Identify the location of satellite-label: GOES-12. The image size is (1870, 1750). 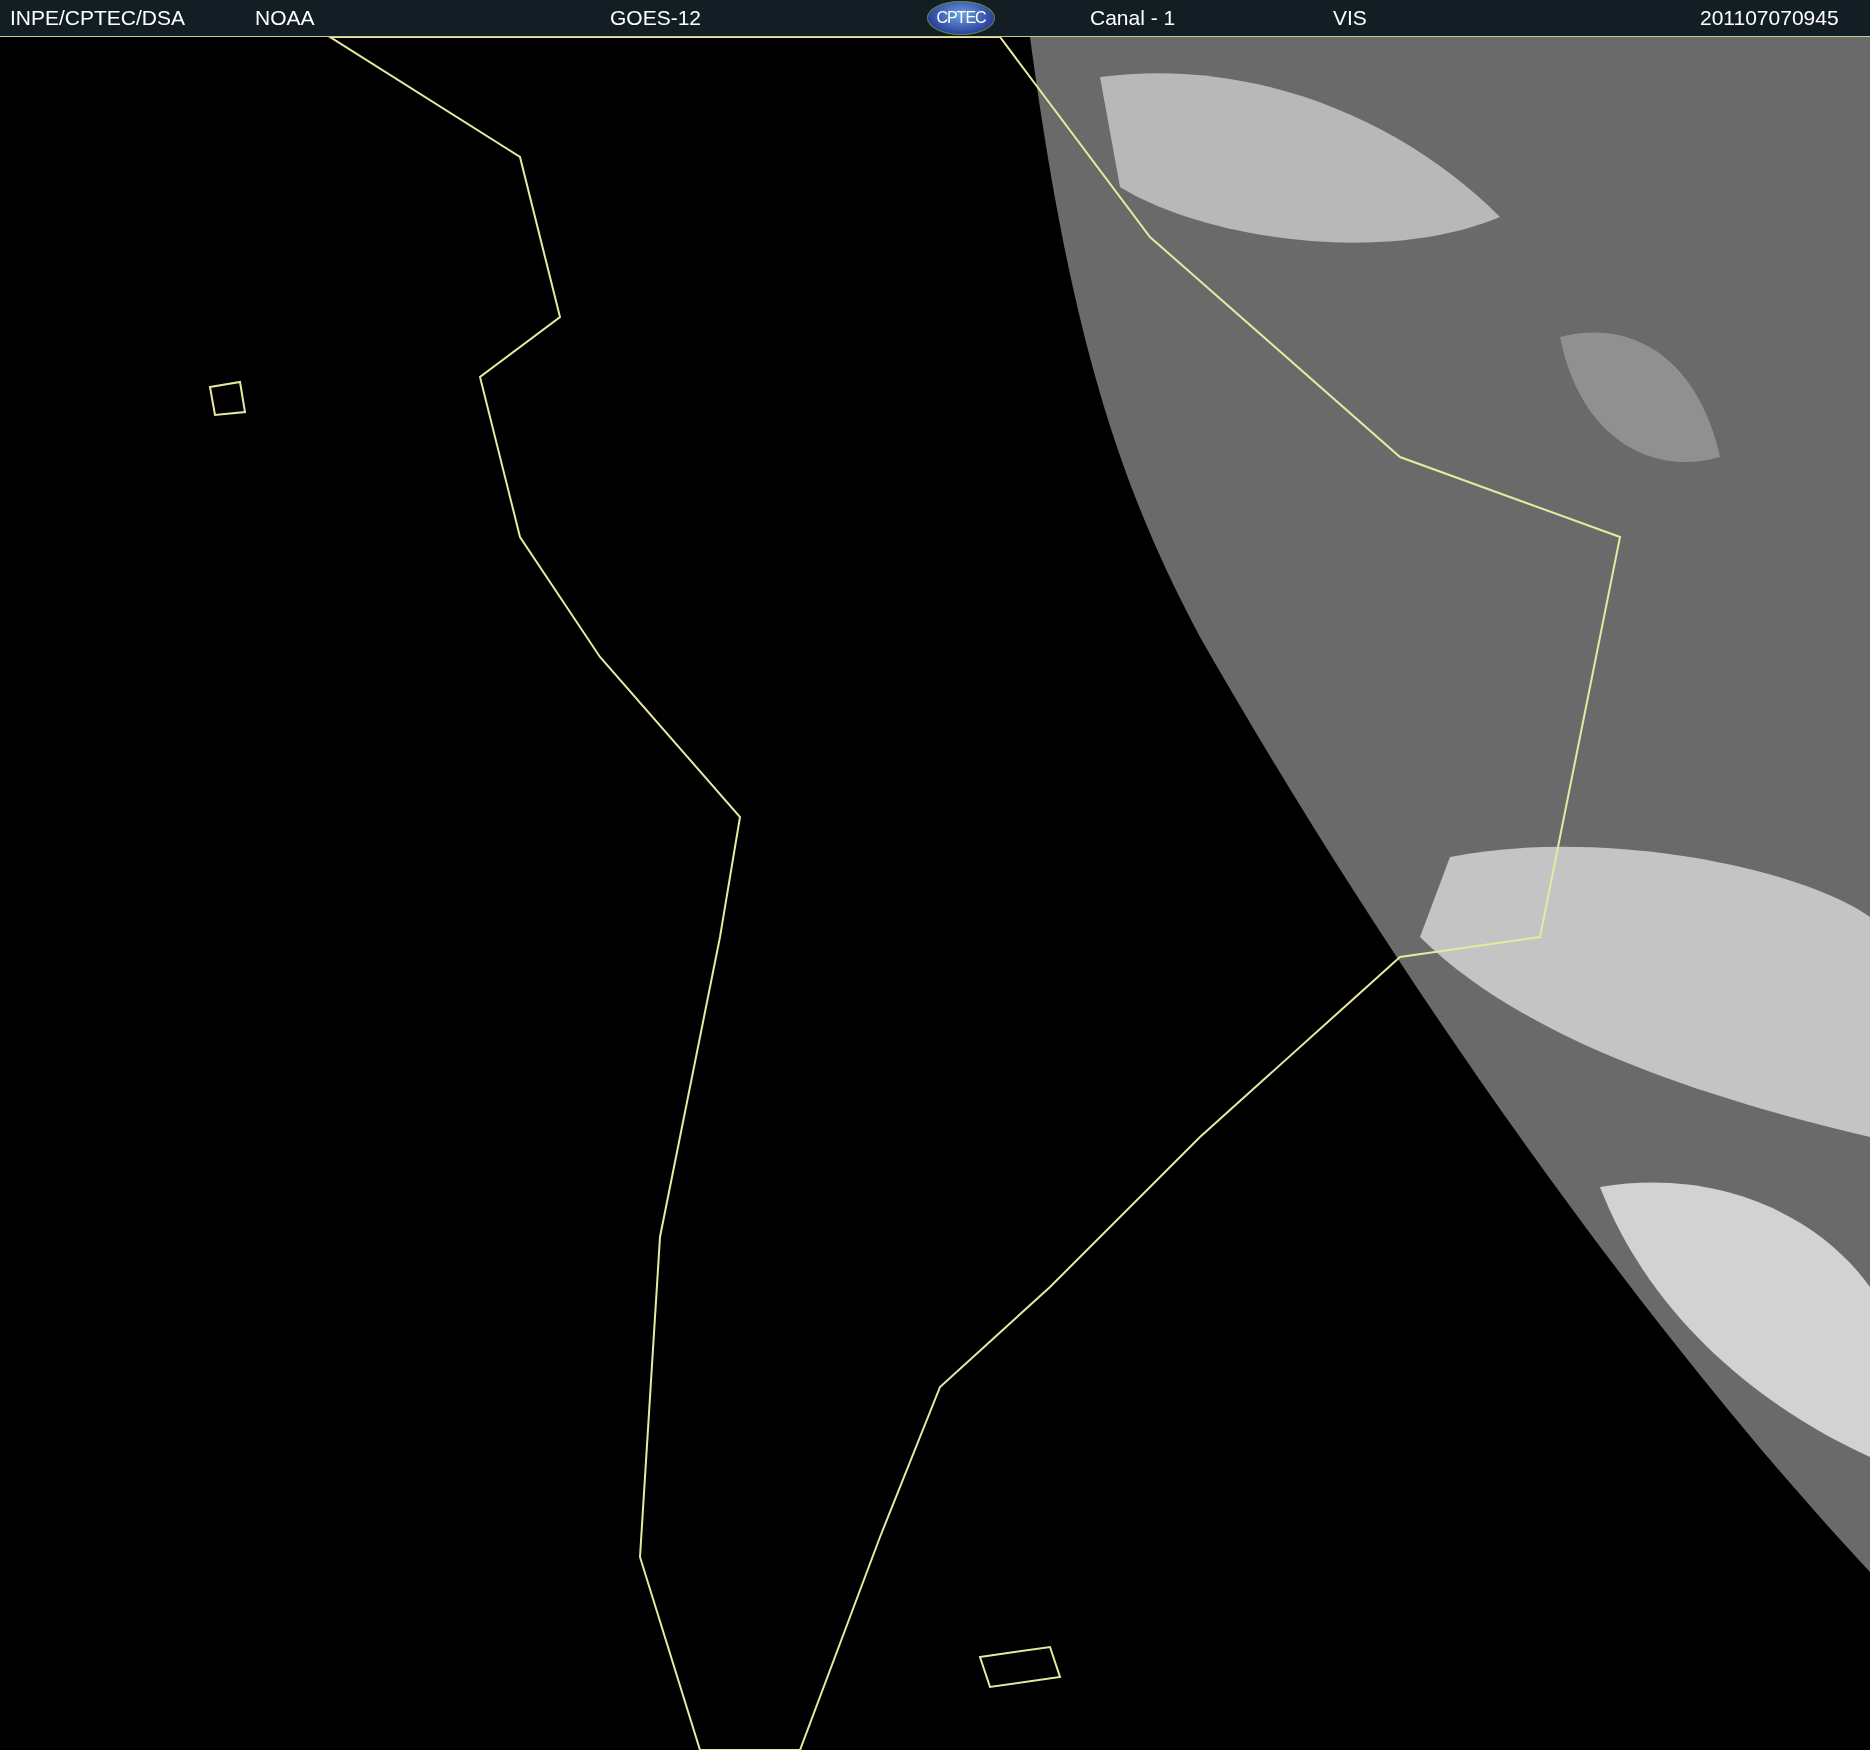
(656, 18).